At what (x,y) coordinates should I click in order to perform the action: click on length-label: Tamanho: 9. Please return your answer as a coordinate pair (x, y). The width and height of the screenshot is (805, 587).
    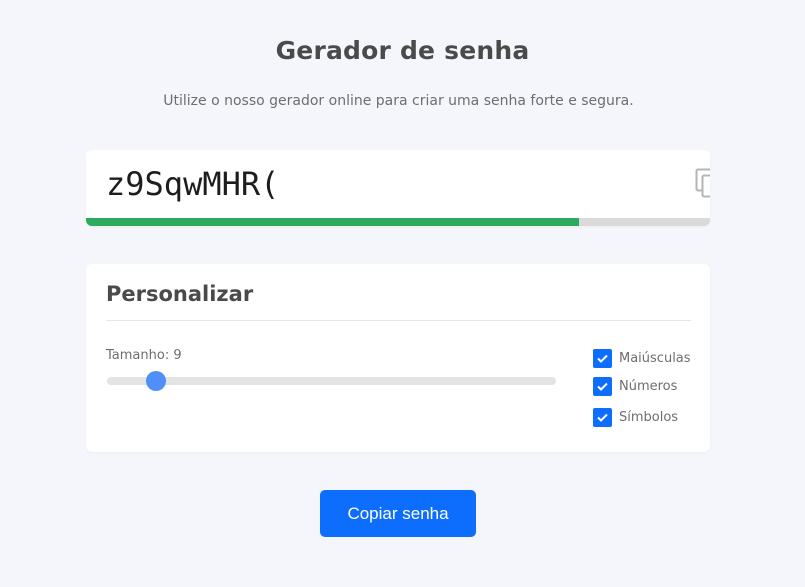
    Looking at the image, I should click on (144, 355).